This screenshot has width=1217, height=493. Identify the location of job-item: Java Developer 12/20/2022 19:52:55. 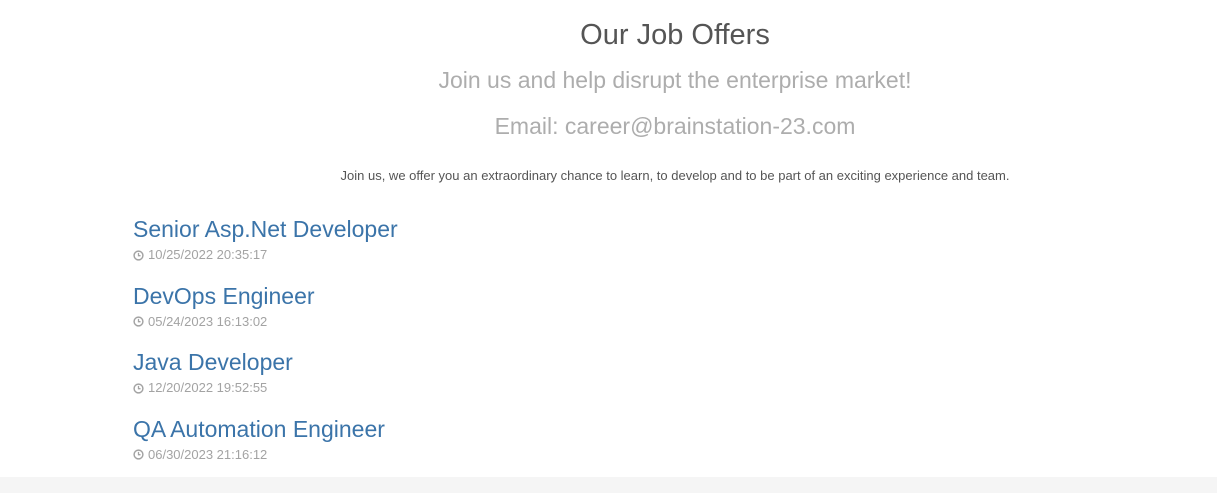
(265, 380).